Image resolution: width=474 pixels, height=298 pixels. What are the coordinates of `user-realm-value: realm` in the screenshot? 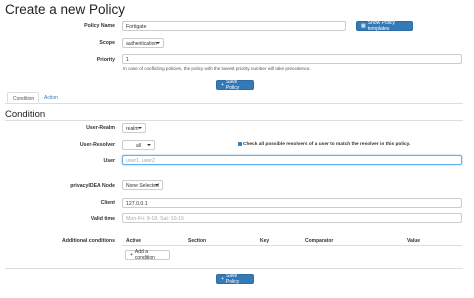 It's located at (132, 128).